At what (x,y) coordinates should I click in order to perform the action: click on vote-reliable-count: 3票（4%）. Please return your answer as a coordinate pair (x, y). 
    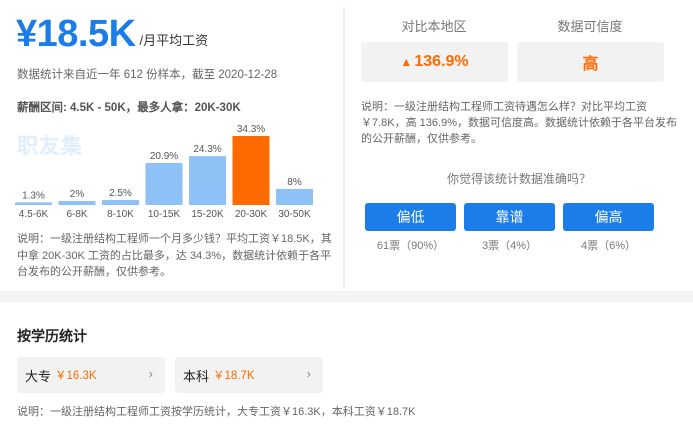
    Looking at the image, I should click on (509, 246).